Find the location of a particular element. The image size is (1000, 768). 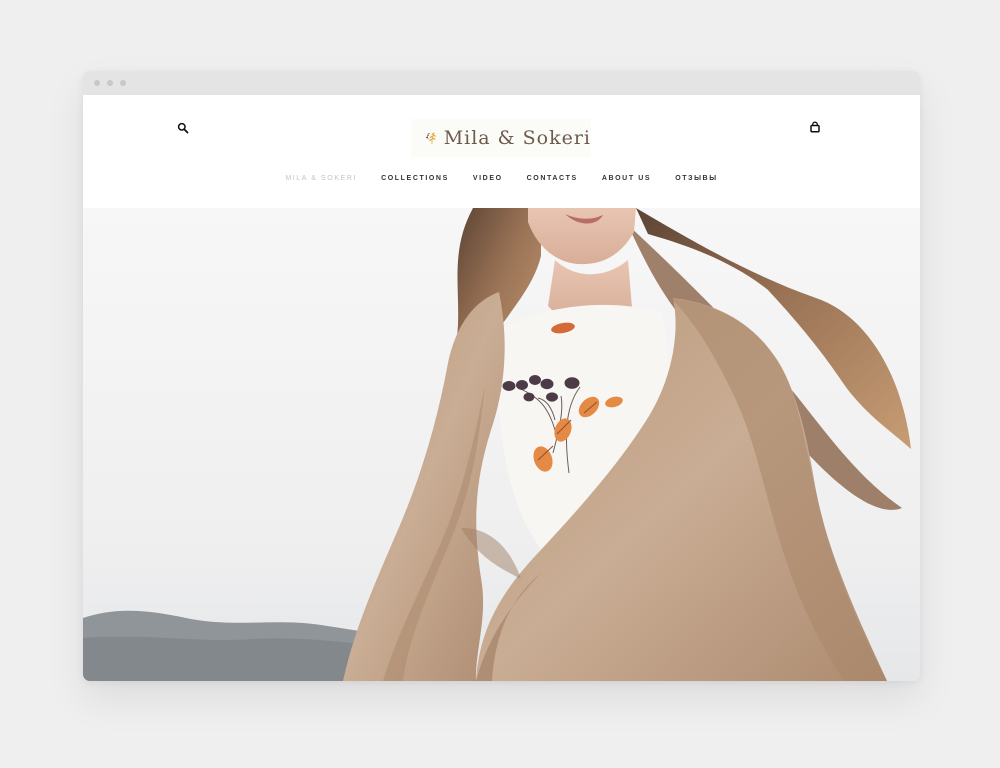

brand-logo: Mila & Sokeri is located at coordinates (501, 138).